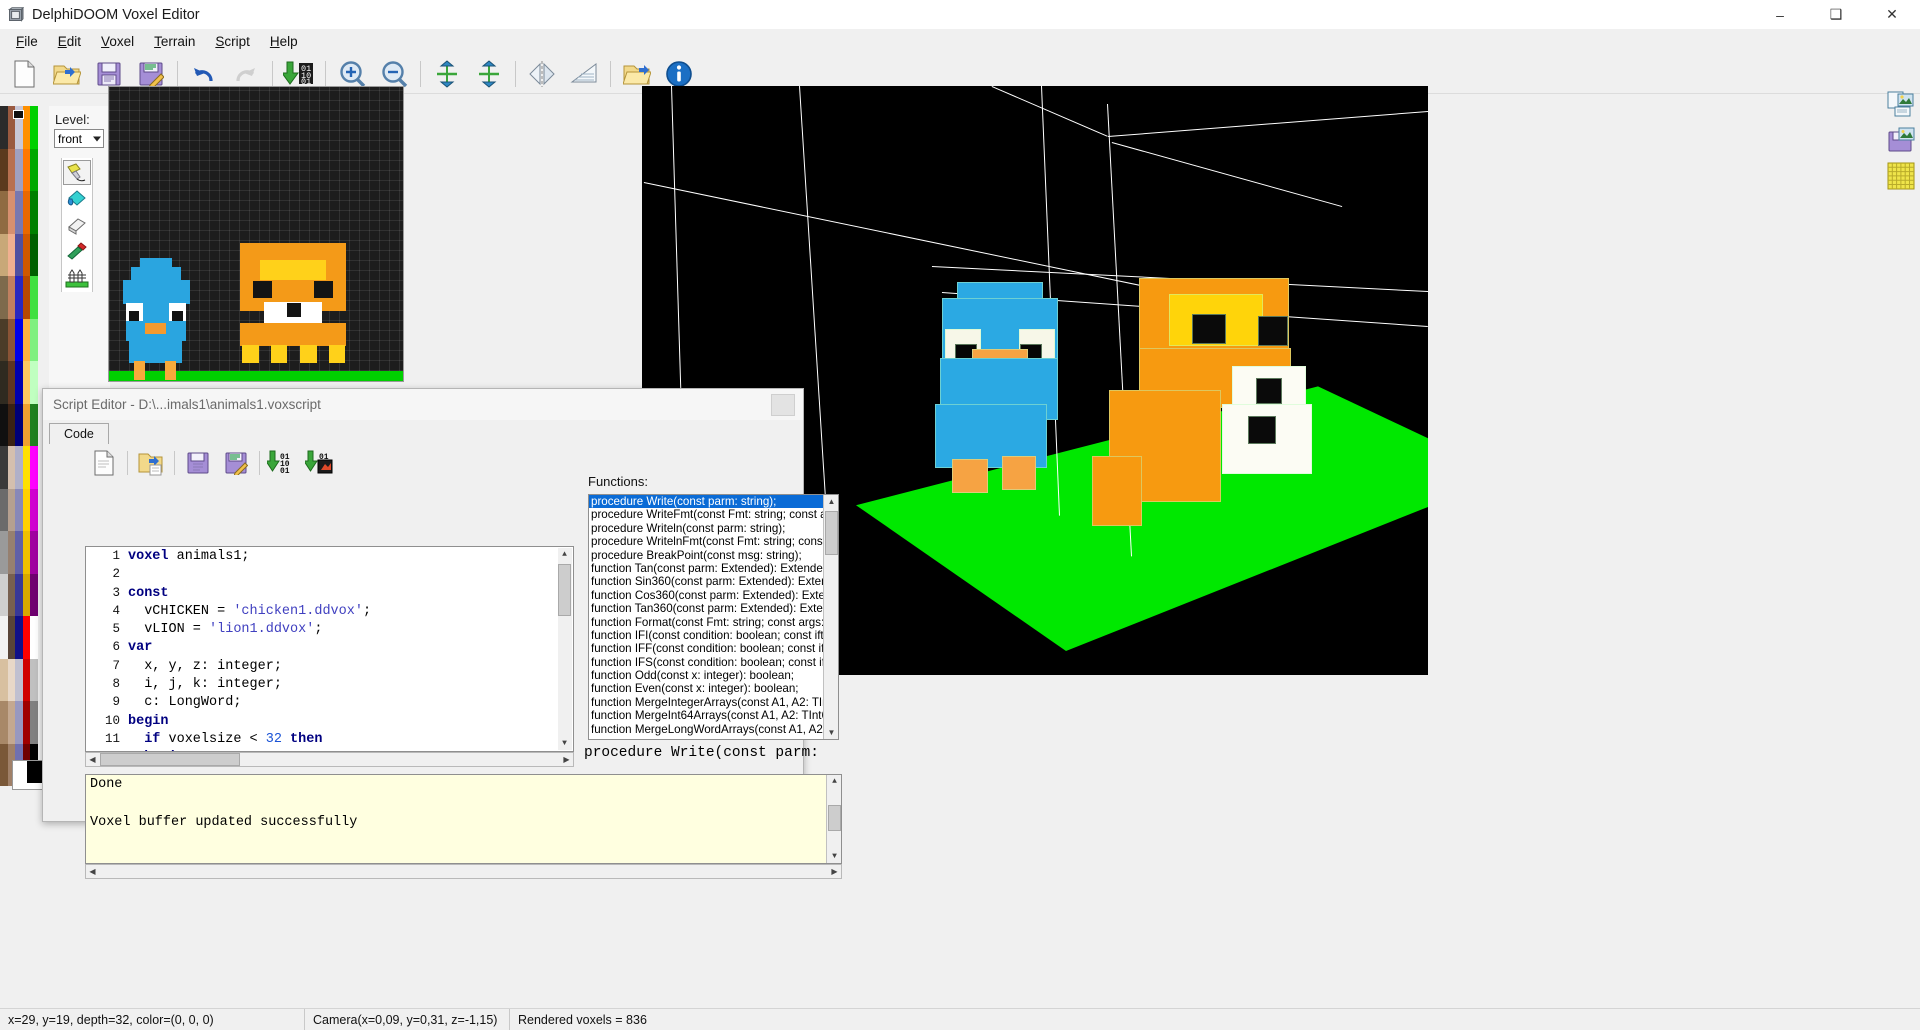 The width and height of the screenshot is (1920, 1030). I want to click on menu-help: Help, so click(284, 41).